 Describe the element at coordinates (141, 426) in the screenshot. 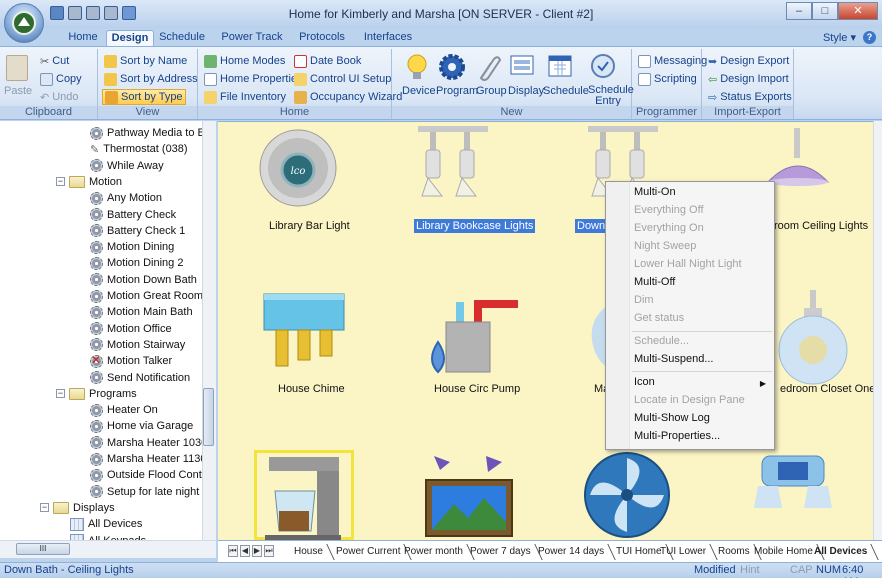

I see `tree-item: Home via Garage` at that location.